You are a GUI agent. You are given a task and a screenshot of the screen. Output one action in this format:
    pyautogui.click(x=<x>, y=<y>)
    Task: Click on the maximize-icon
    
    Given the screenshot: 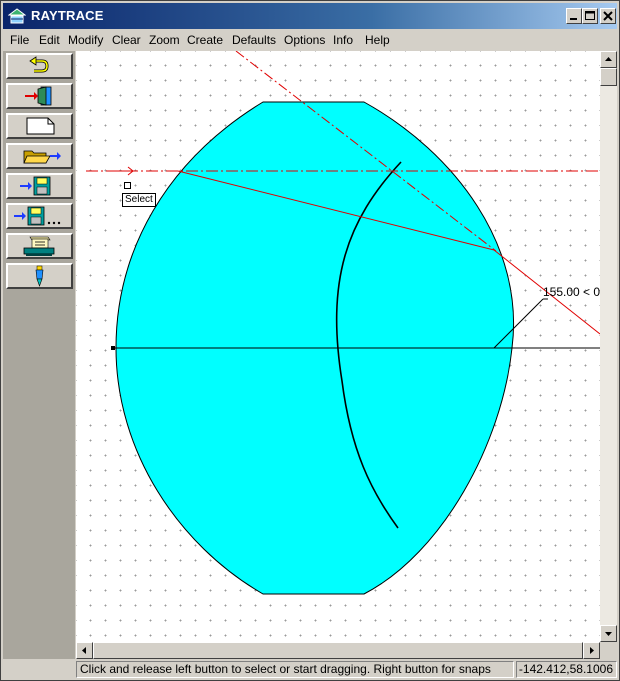 What is the action you would take?
    pyautogui.click(x=590, y=15)
    